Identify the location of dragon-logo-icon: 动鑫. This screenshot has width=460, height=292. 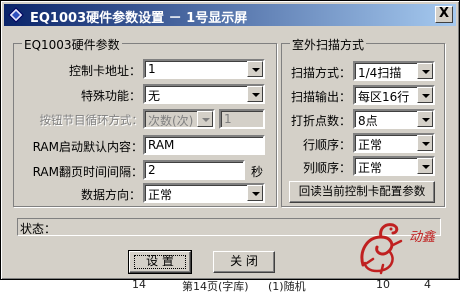
(398, 249).